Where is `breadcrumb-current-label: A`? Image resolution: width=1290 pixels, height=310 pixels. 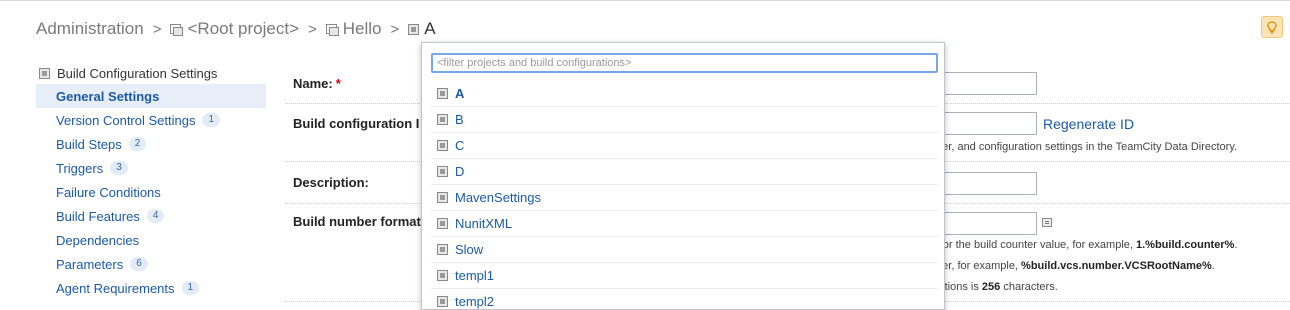 breadcrumb-current-label: A is located at coordinates (430, 28).